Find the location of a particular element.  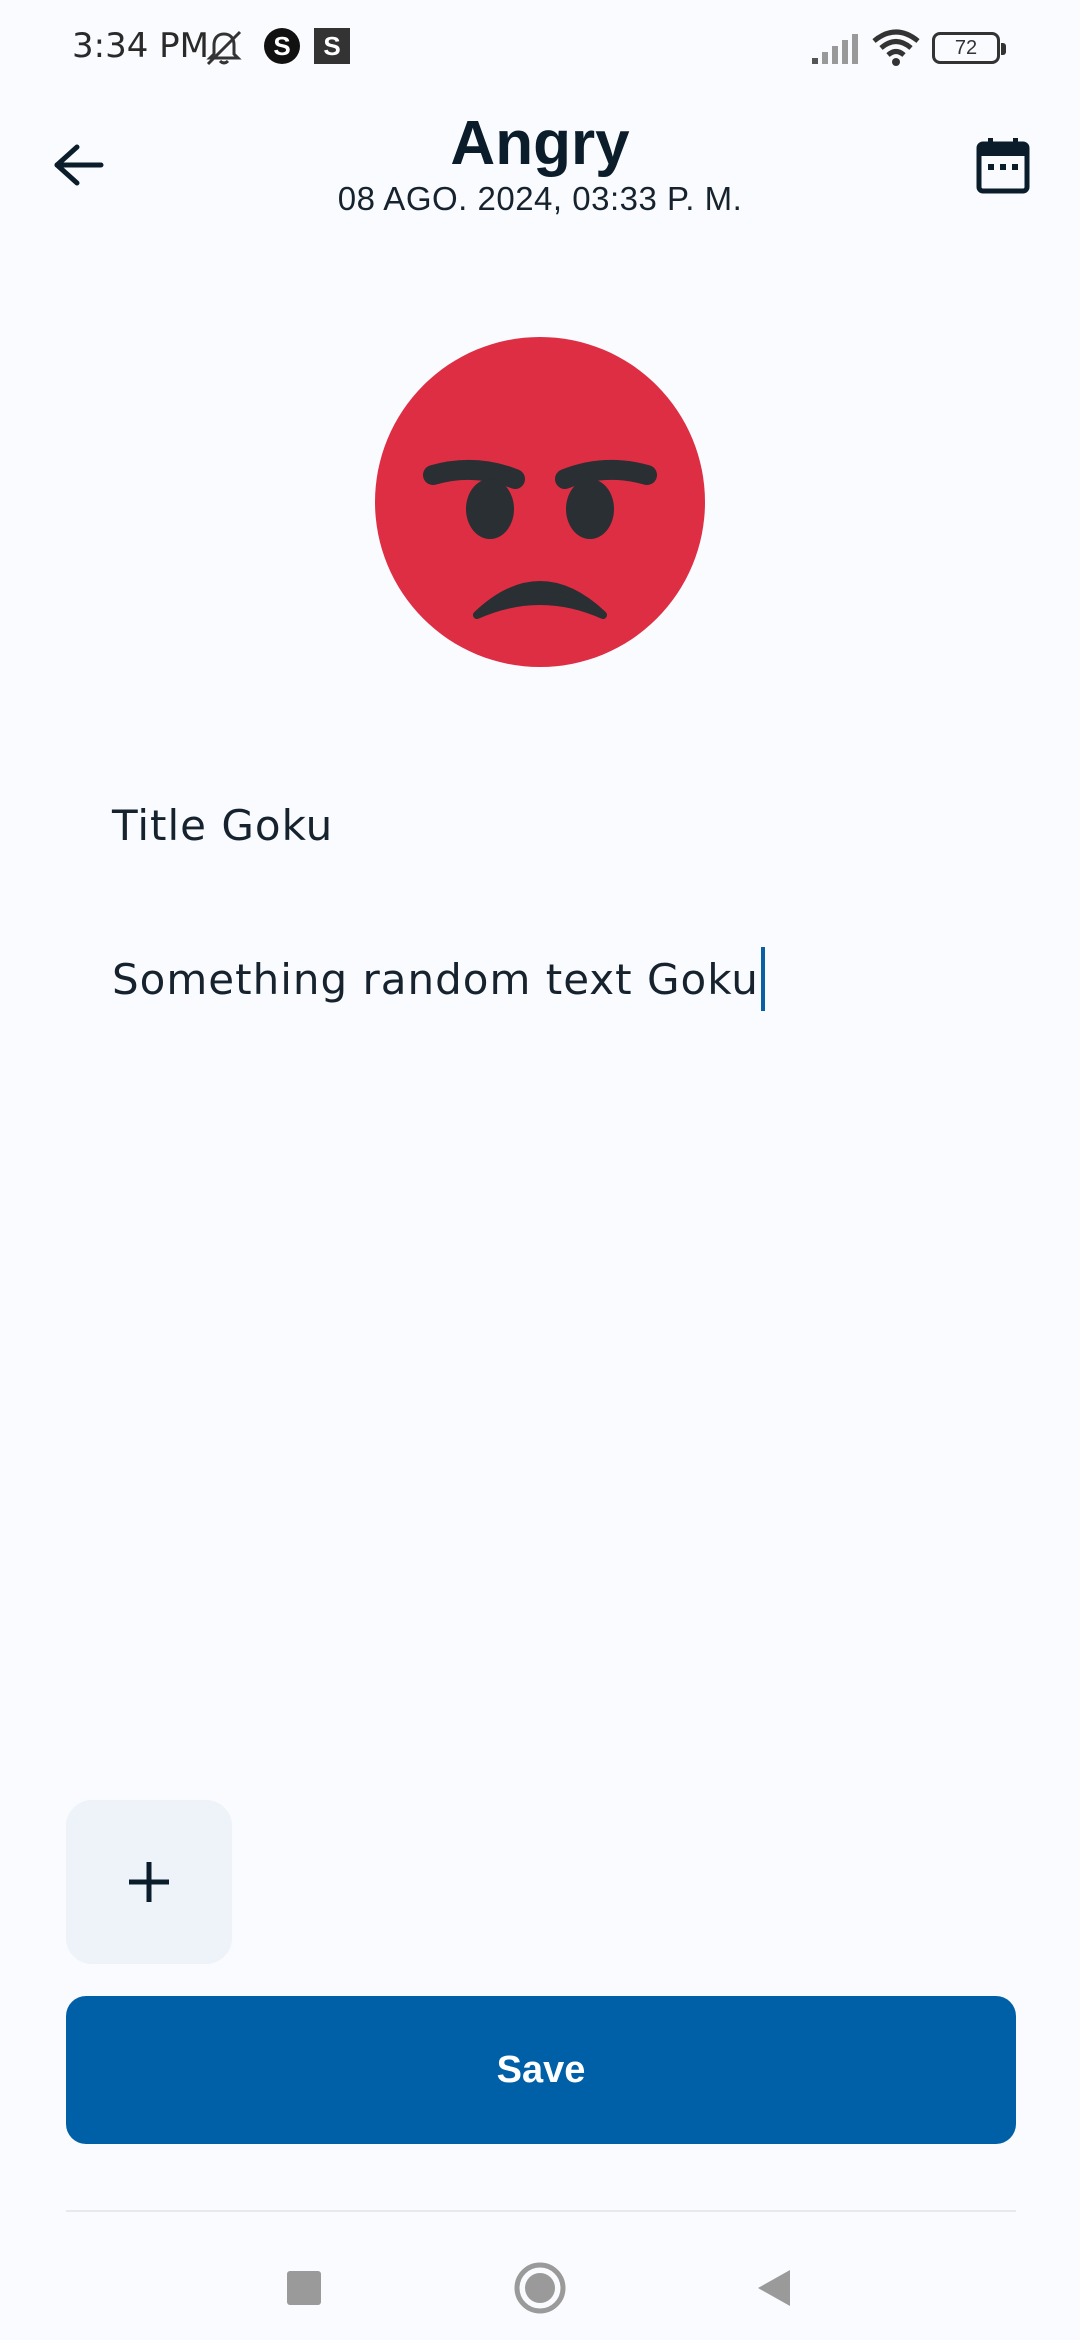

body-input-value: Something random text Goku is located at coordinates (435, 979).